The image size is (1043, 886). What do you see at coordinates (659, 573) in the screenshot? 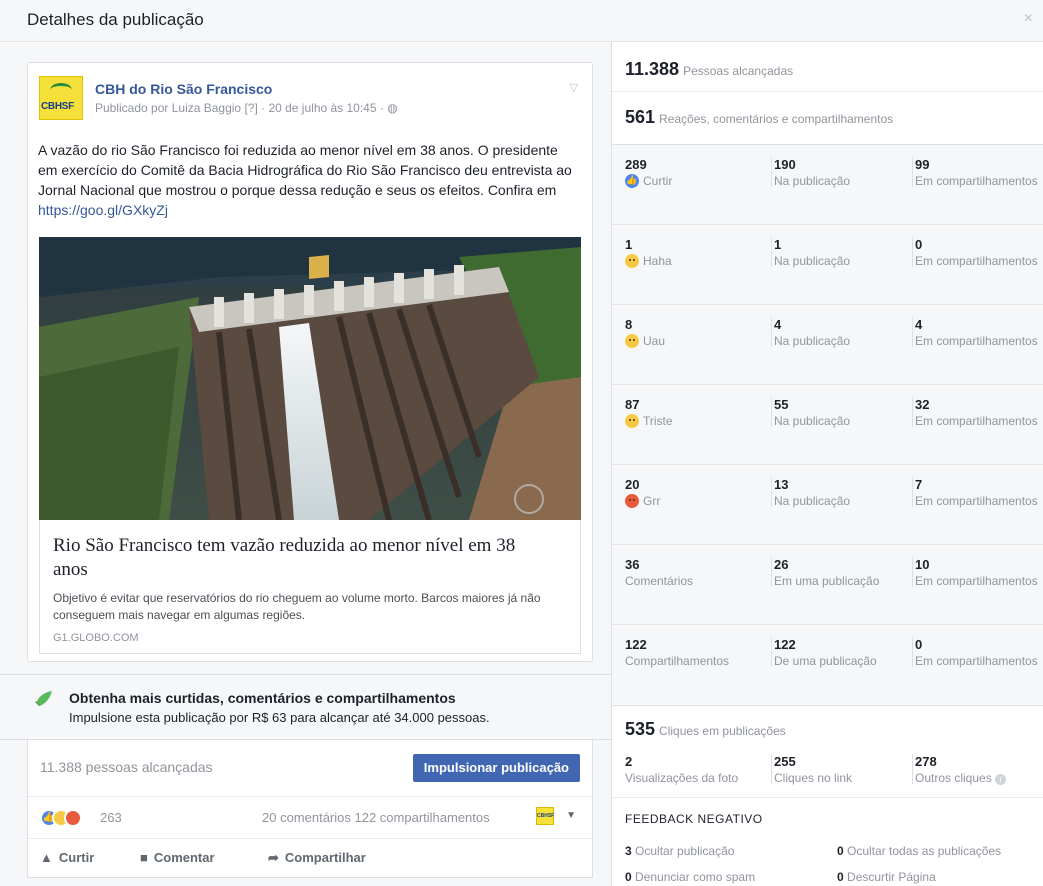
I see `stat-total: 36 Comentários` at bounding box center [659, 573].